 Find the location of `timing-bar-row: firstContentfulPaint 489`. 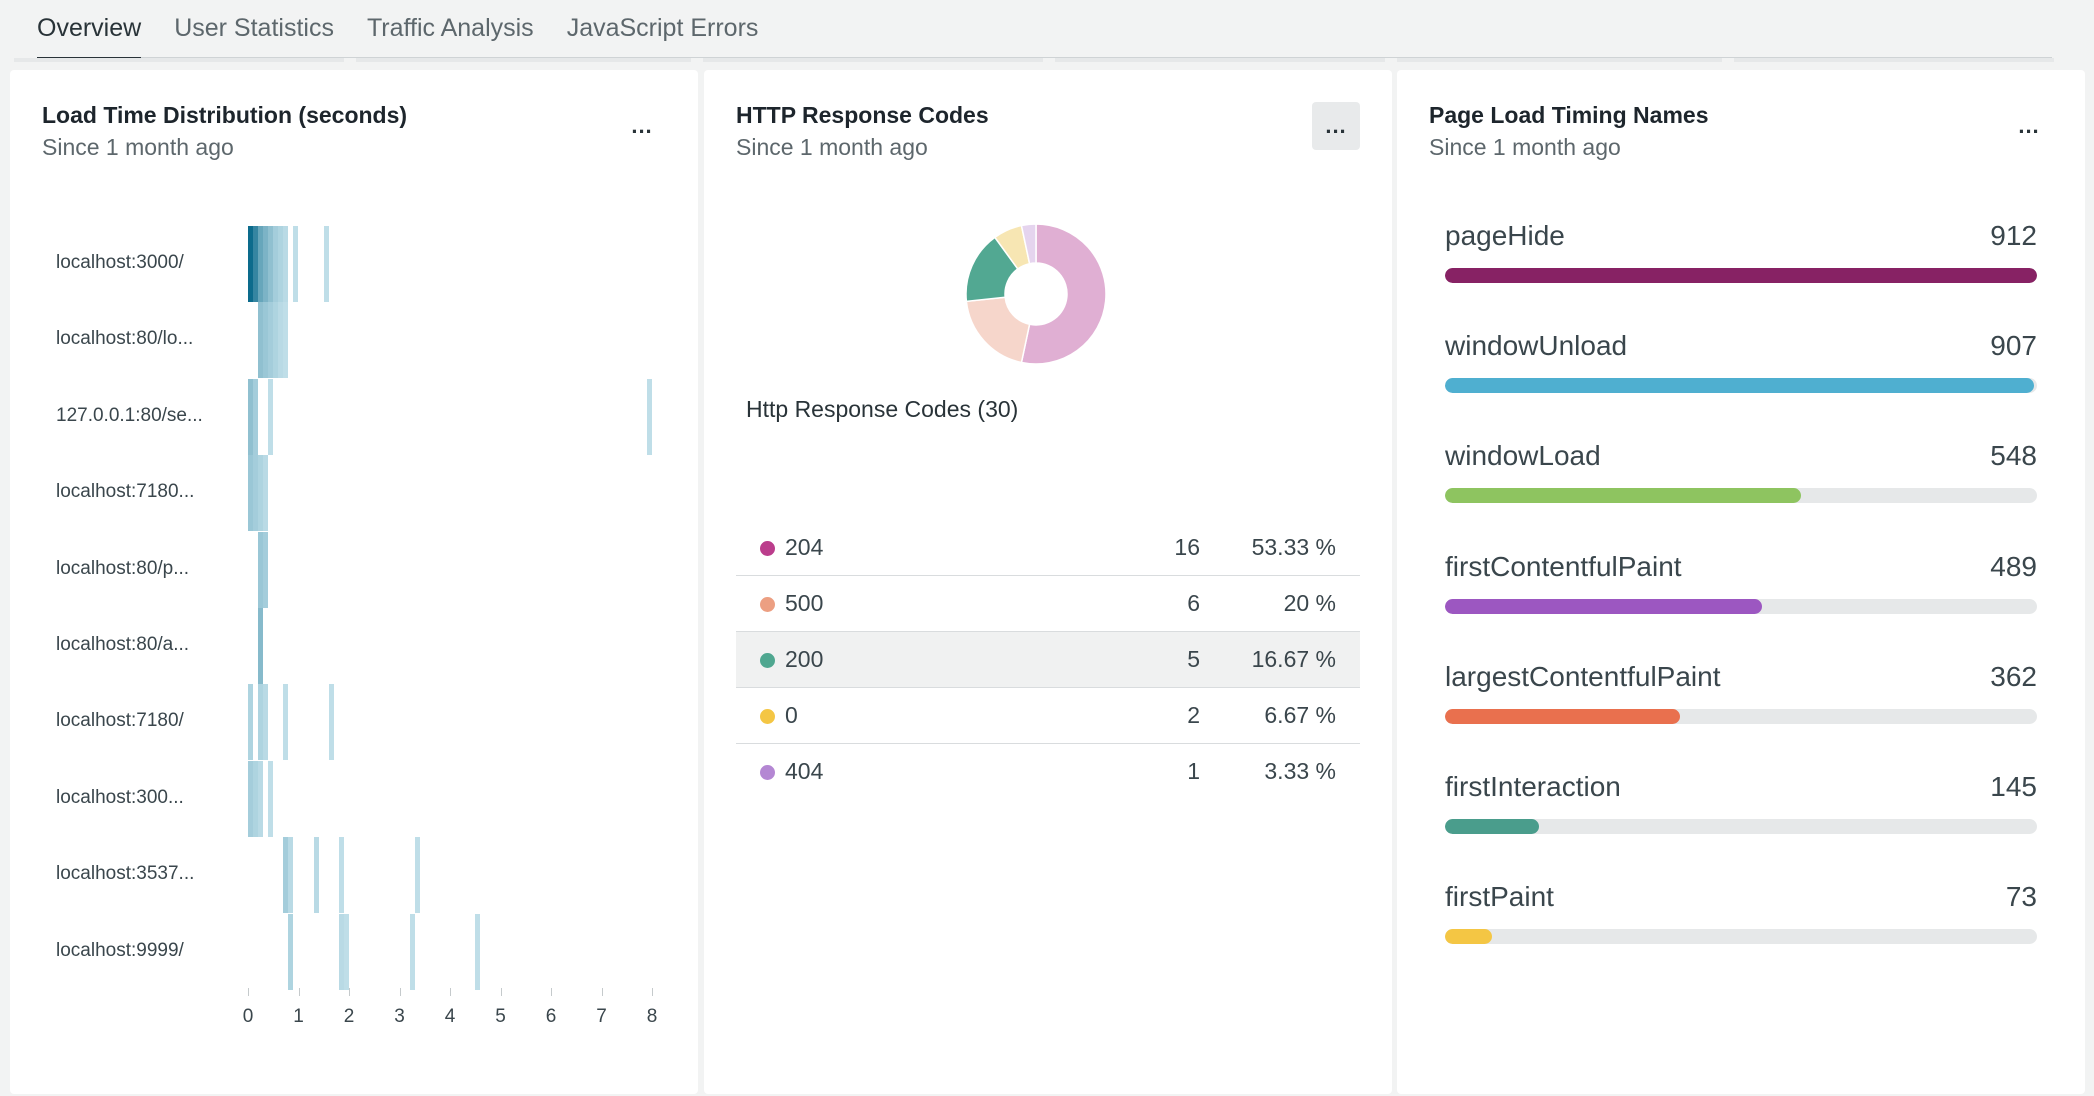

timing-bar-row: firstContentfulPaint 489 is located at coordinates (1741, 606).